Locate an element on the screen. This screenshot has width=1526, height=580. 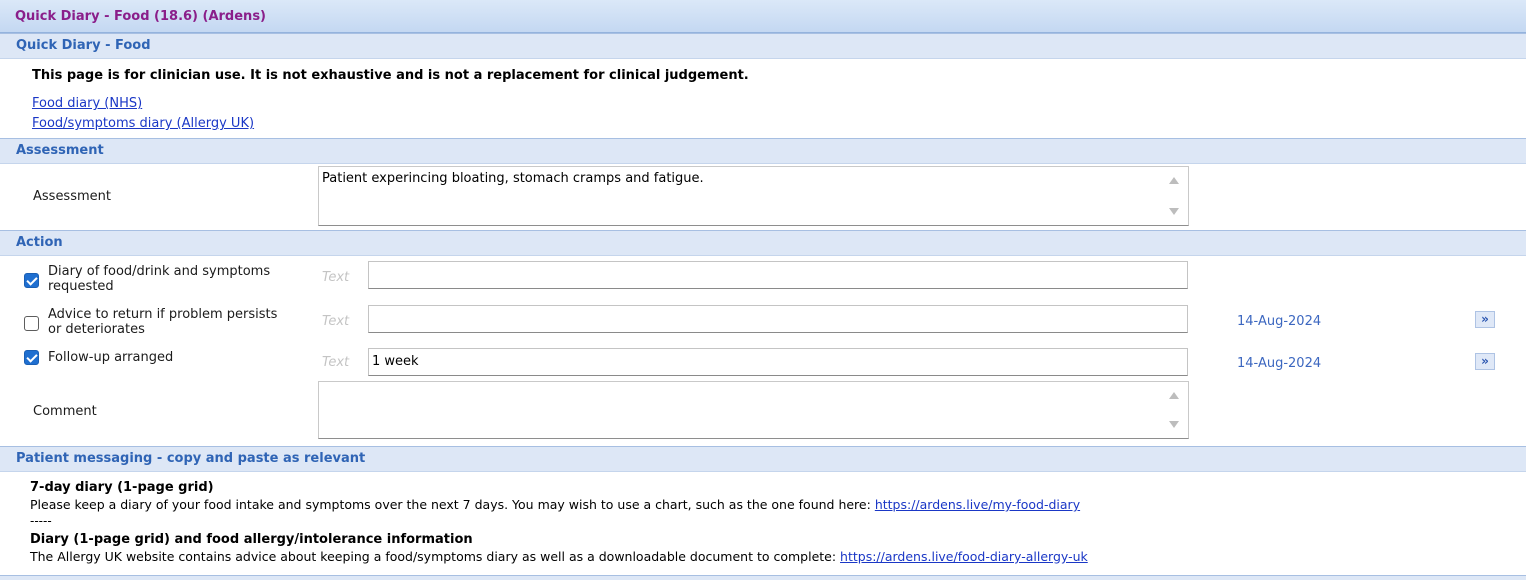
section-header-assessment: Assessment is located at coordinates (763, 151).